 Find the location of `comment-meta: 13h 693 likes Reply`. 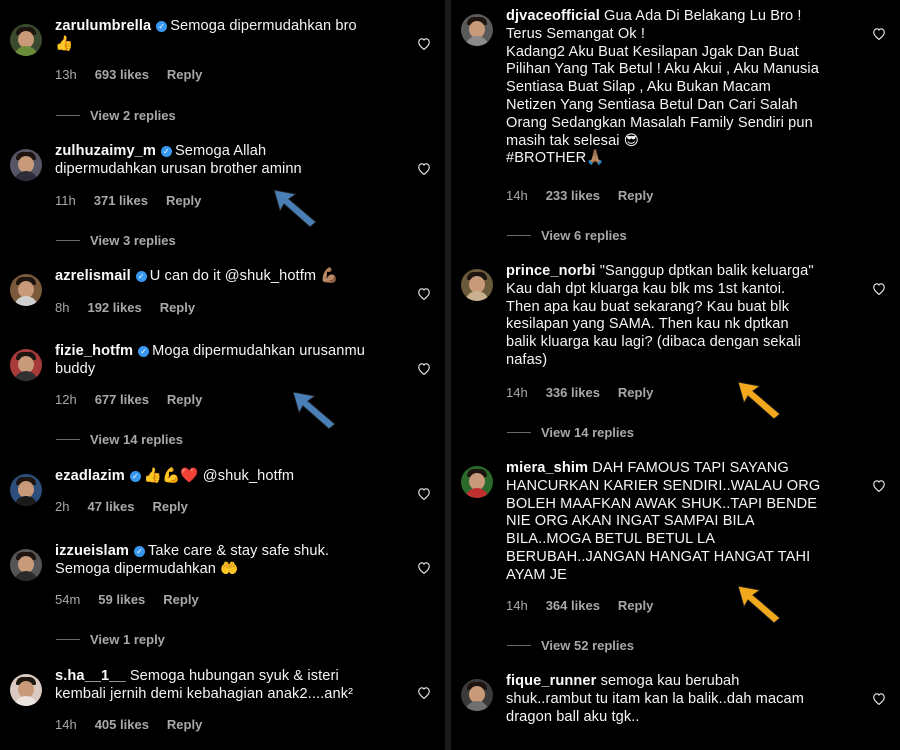

comment-meta: 13h 693 likes Reply is located at coordinates (137, 74).